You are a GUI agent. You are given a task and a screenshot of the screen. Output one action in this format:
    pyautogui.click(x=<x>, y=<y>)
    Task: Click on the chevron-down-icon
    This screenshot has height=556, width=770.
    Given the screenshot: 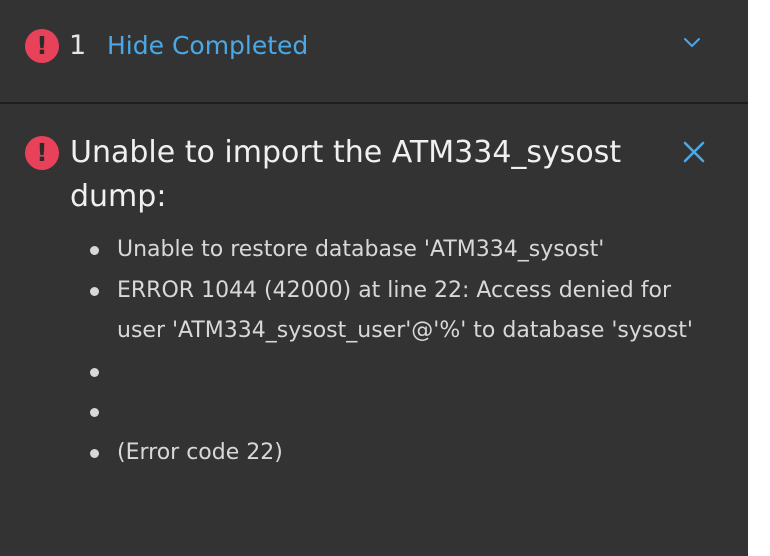 What is the action you would take?
    pyautogui.click(x=692, y=43)
    